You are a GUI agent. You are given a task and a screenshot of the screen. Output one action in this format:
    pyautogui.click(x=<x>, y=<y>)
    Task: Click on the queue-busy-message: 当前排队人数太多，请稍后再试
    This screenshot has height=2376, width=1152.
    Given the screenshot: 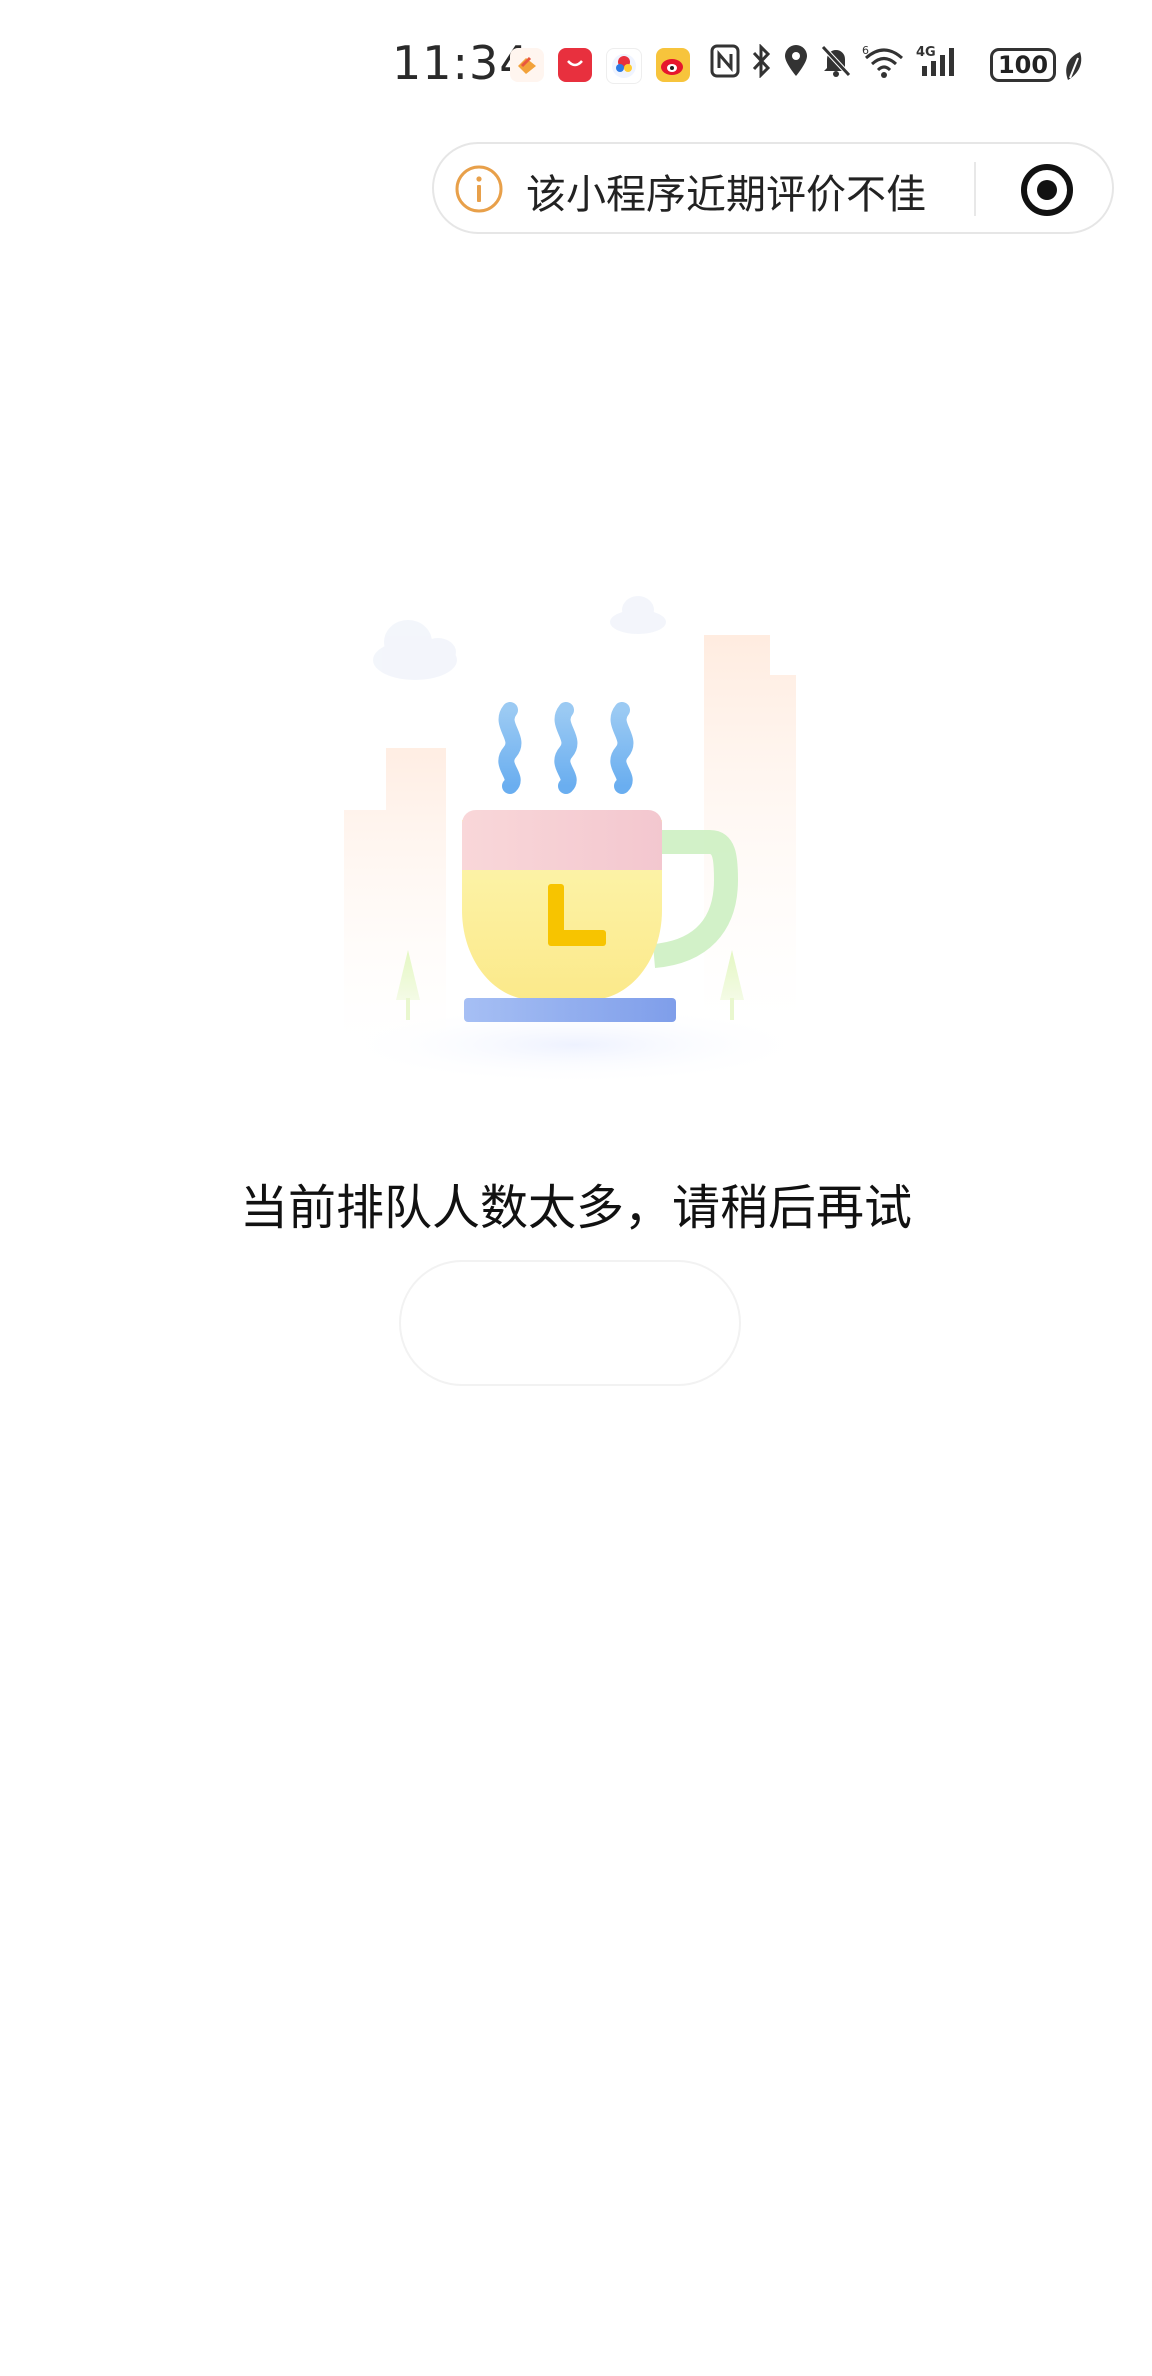 What is the action you would take?
    pyautogui.click(x=575, y=1208)
    